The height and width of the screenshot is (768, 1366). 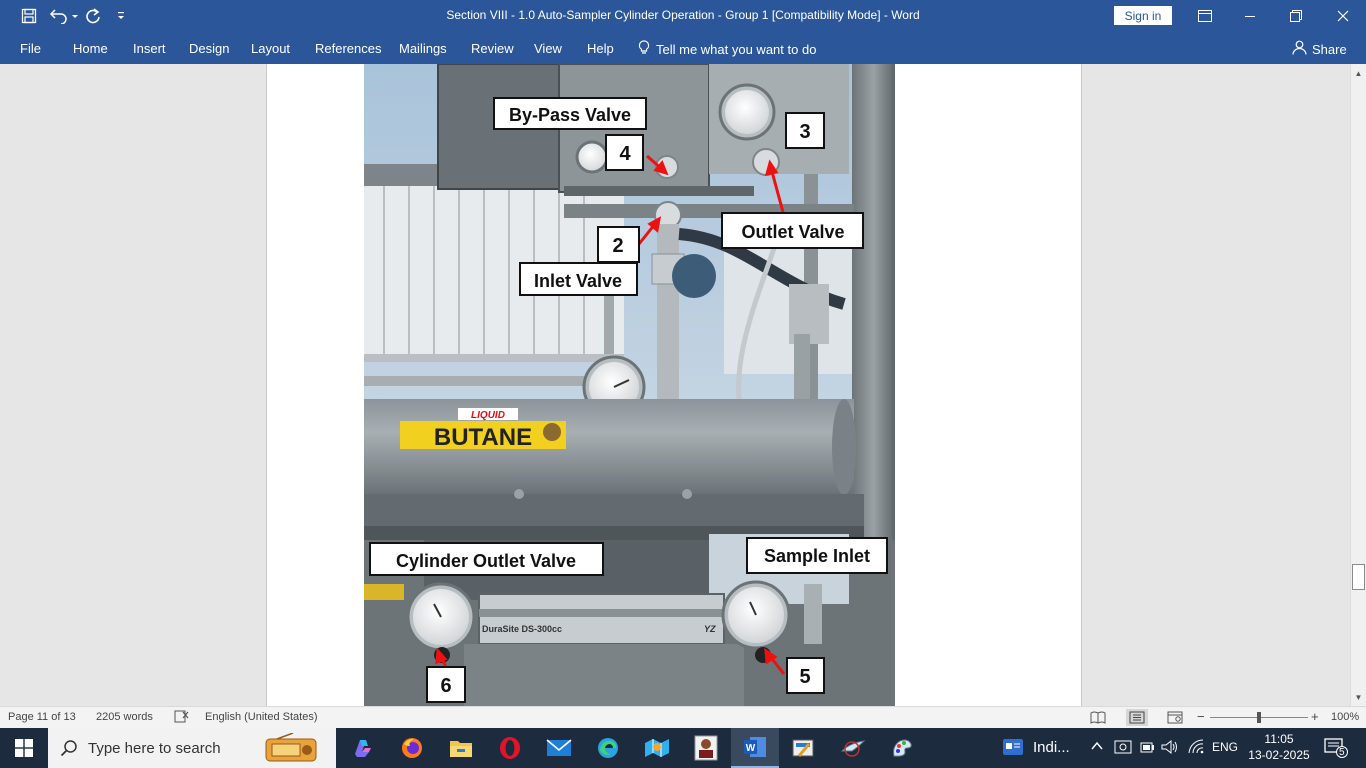 I want to click on svg-text: W, so click(x=751, y=748).